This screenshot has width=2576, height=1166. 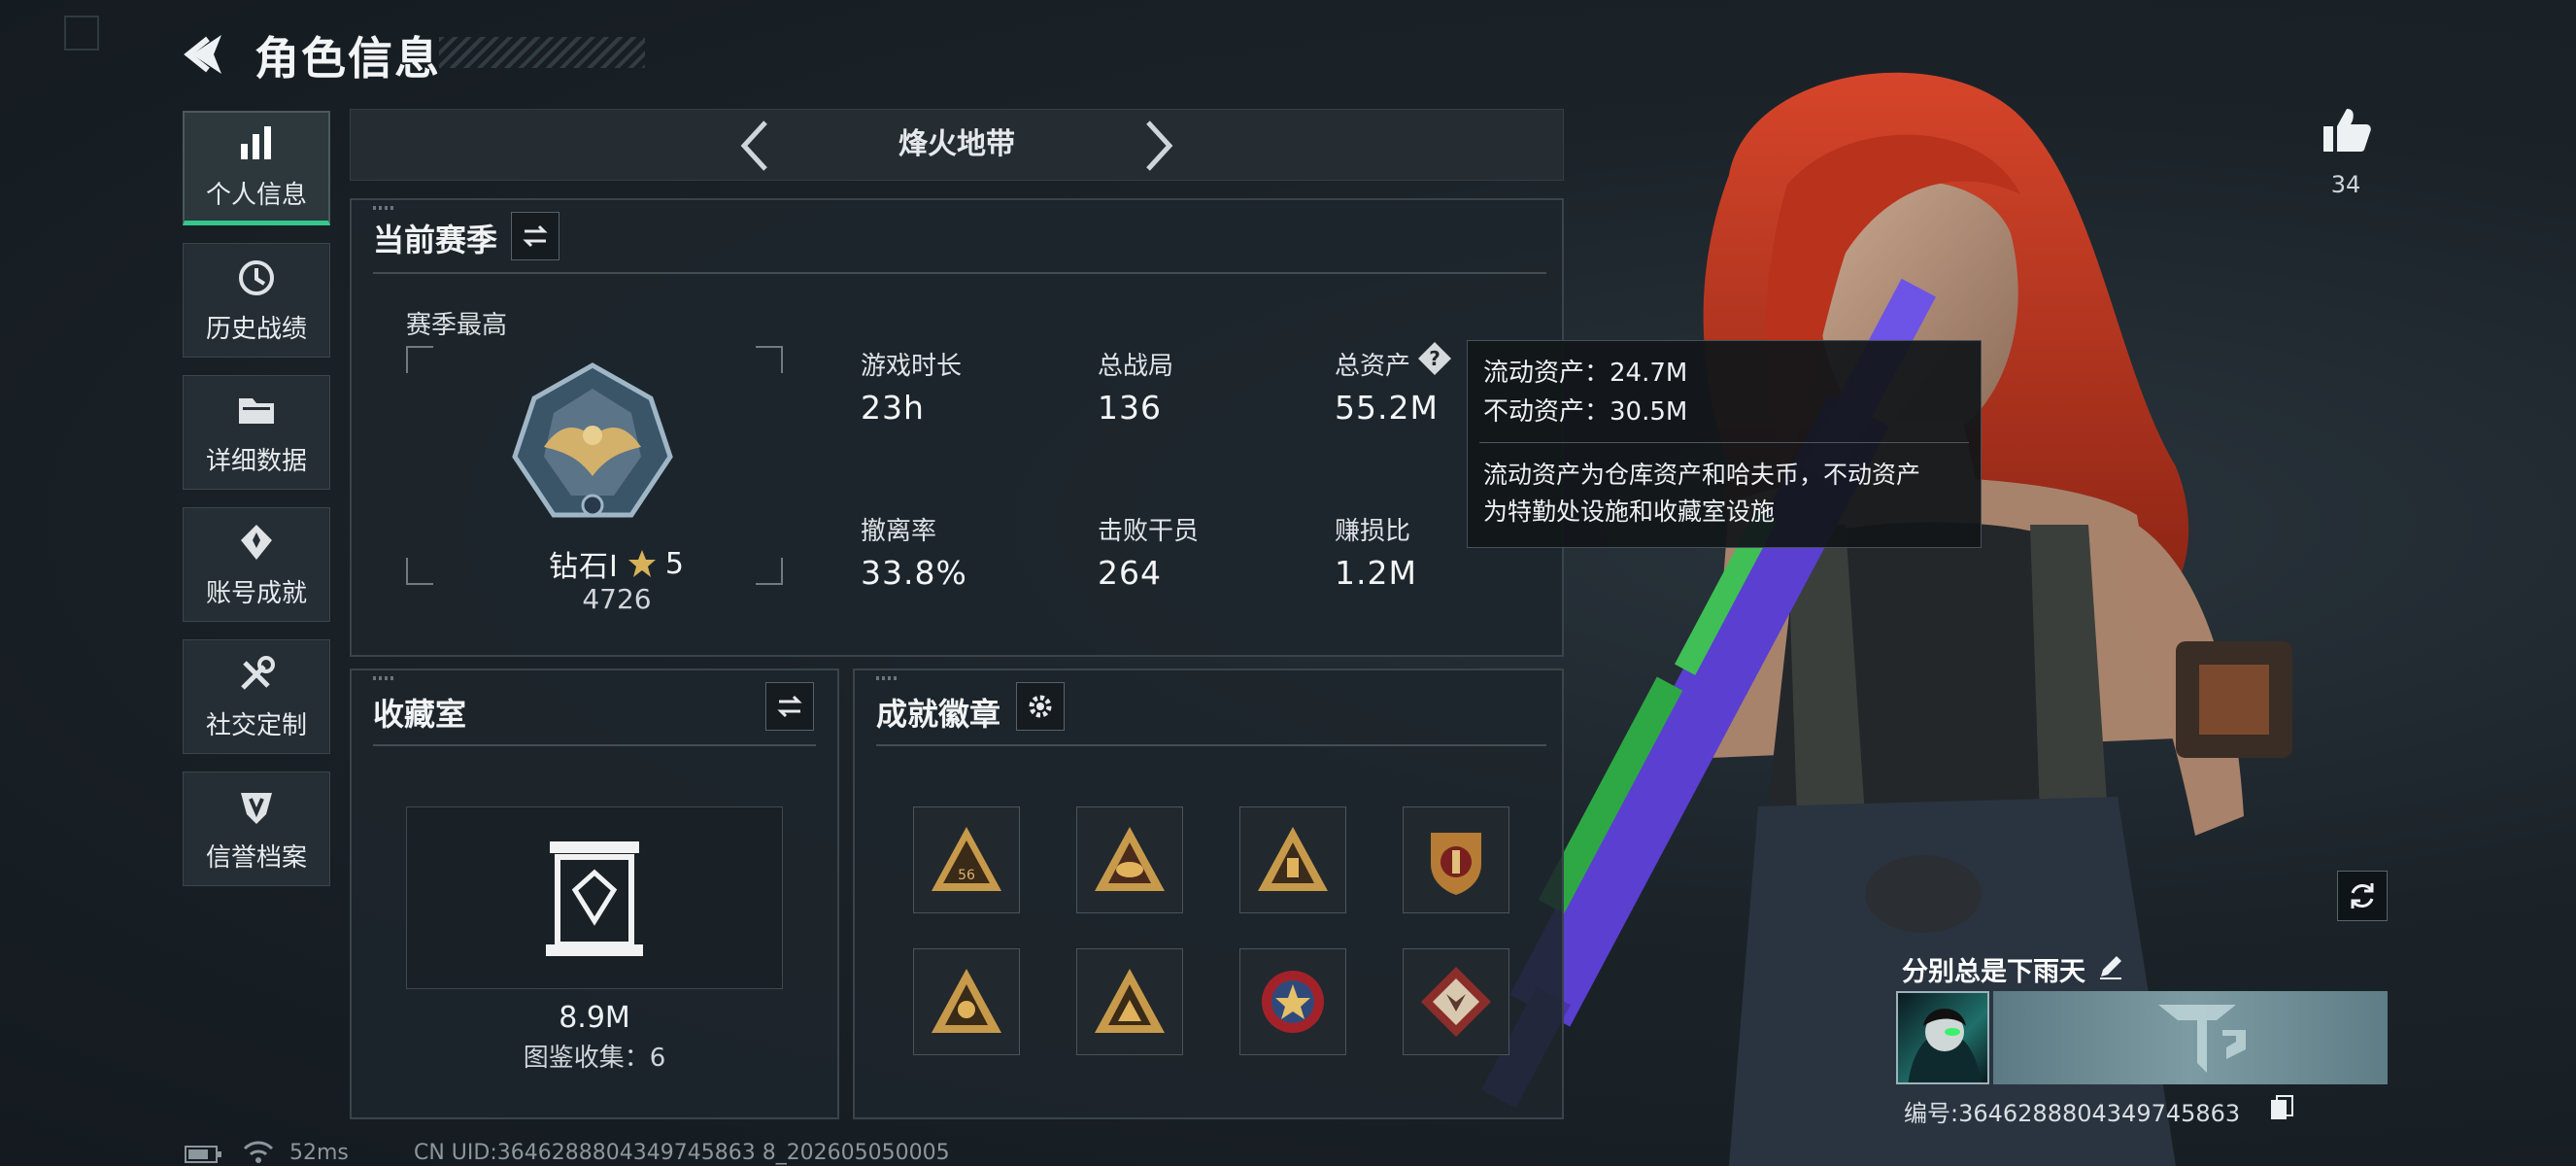 I want to click on player-avatar, so click(x=1942, y=1037).